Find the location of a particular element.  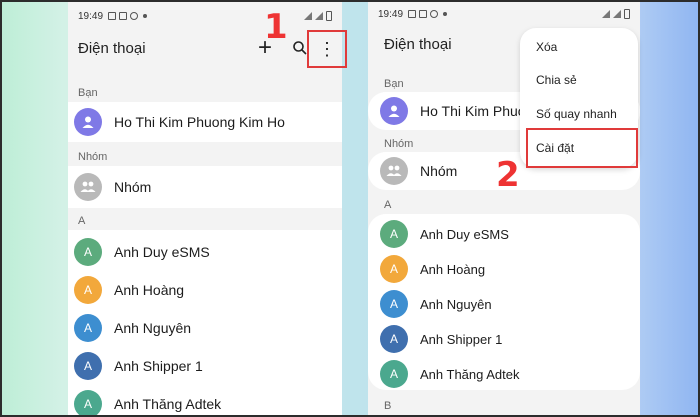

profile-row: Ho Thi Kim Phuon is located at coordinates (456, 111).